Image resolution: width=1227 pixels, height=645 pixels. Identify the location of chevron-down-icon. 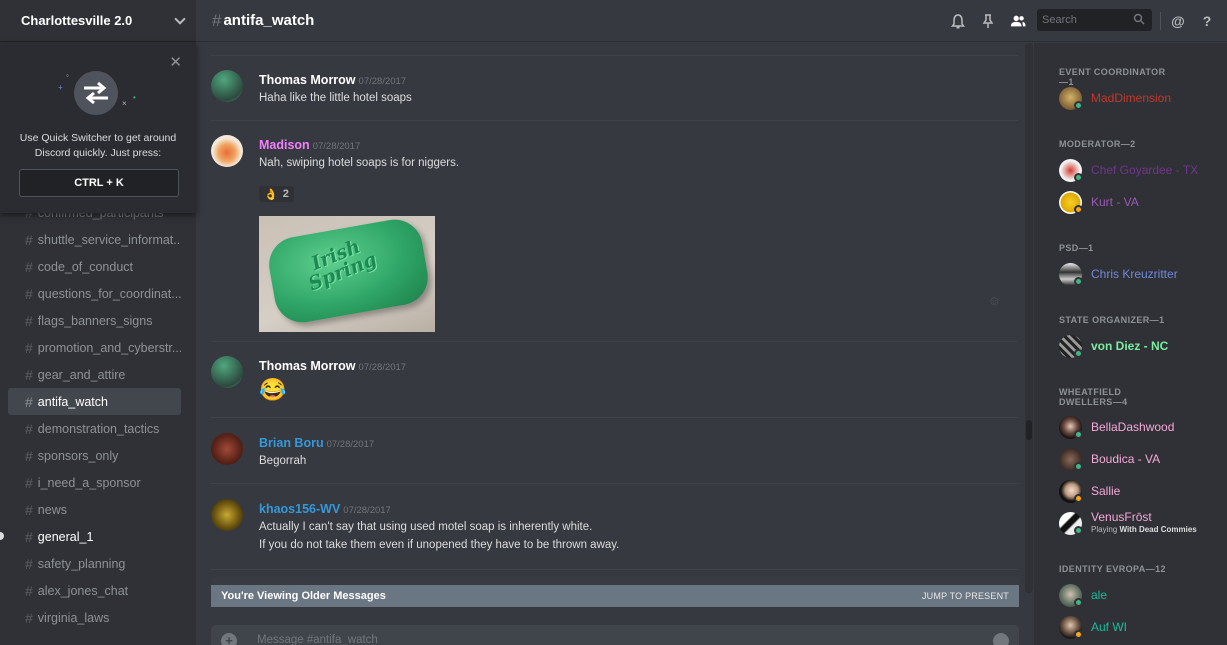
(180, 18).